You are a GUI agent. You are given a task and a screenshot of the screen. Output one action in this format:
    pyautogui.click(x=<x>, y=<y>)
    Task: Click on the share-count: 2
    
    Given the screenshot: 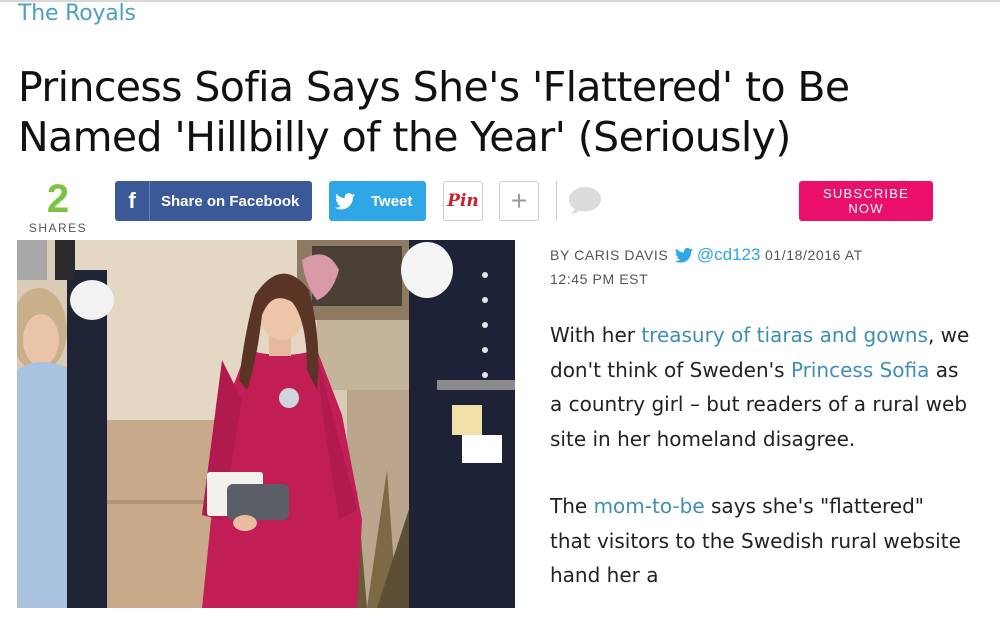 What is the action you would take?
    pyautogui.click(x=58, y=199)
    